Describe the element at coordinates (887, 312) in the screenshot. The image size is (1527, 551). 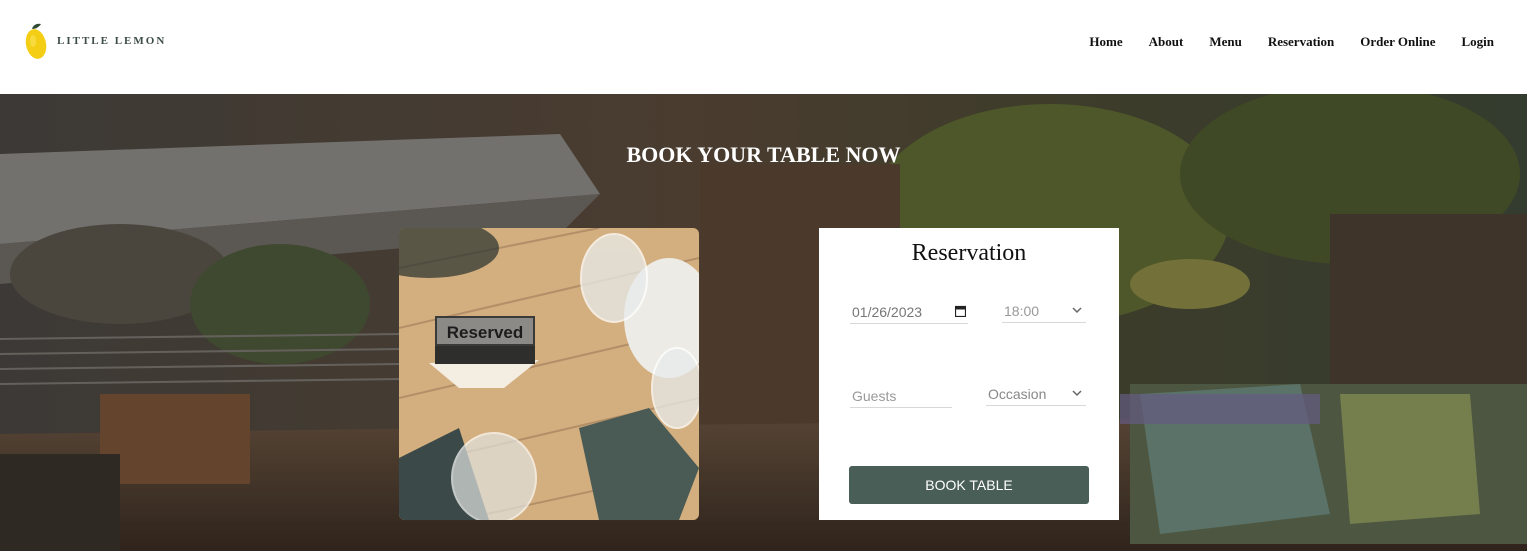
I see `date-value: 01/26/2023` at that location.